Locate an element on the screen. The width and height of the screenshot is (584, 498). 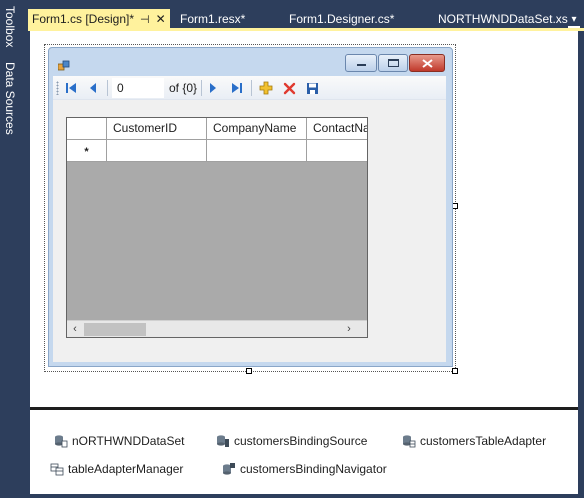
move-last-icon is located at coordinates (237, 88).